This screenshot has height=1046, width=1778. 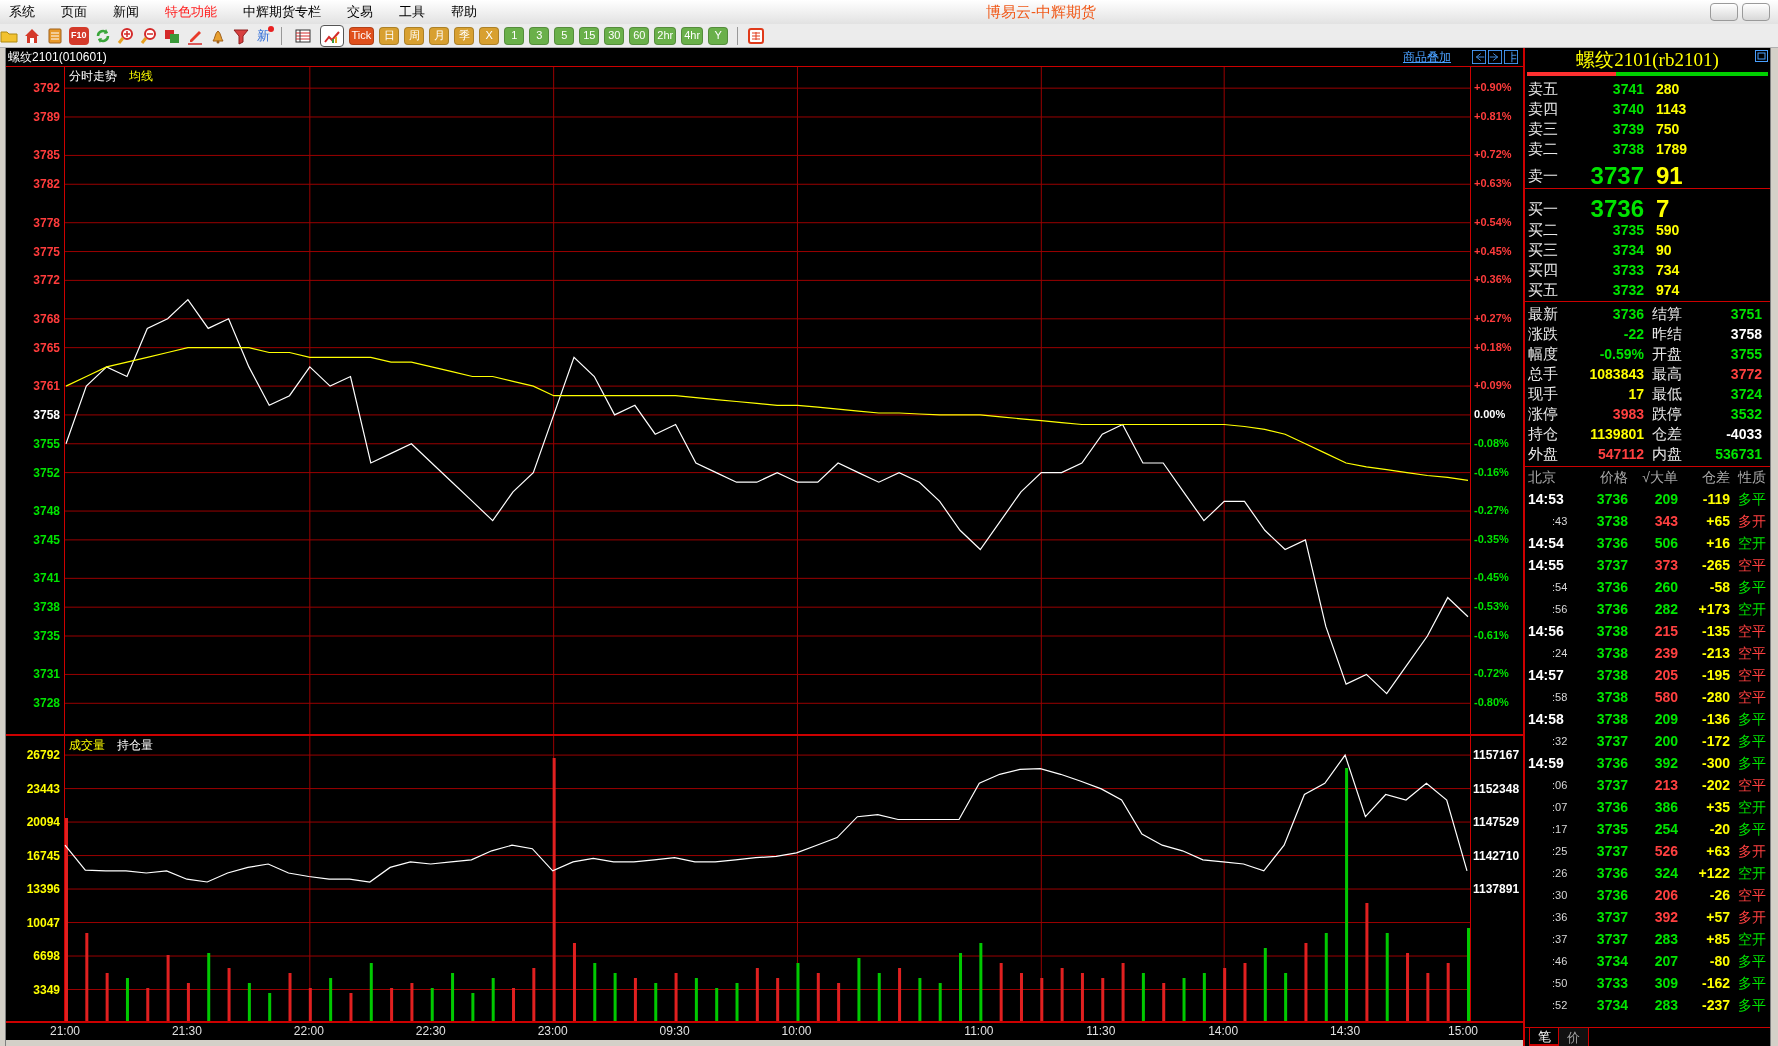 I want to click on order-volume: 750, so click(x=1668, y=129).